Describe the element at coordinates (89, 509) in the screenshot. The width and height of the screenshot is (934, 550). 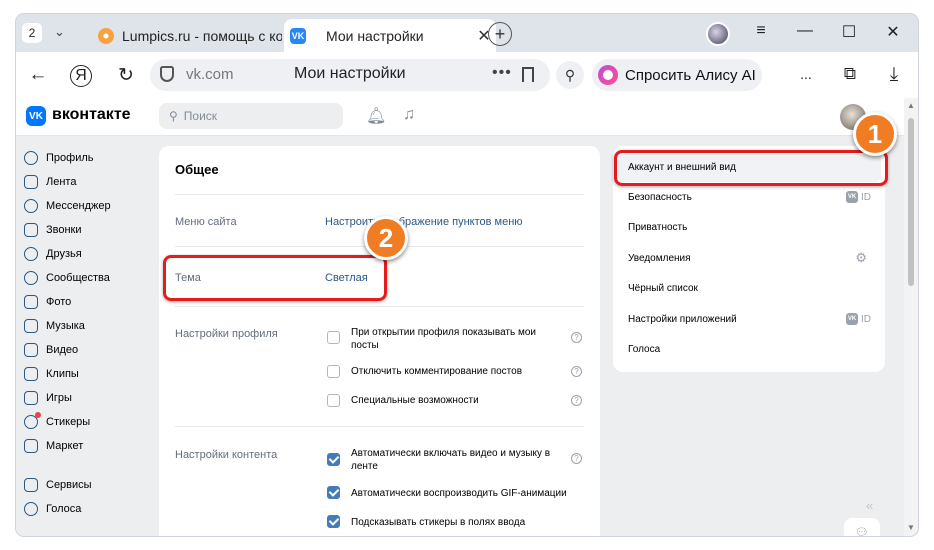
I see `sidebar-item-votes: Голоса` at that location.